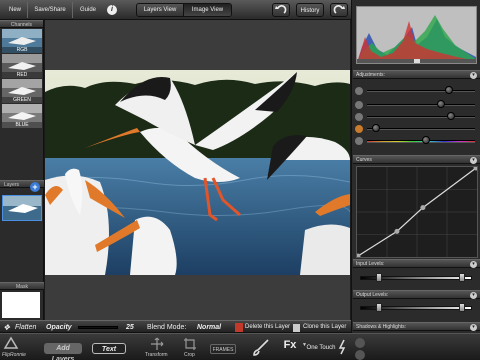  Describe the element at coordinates (21, 24) in the screenshot. I see `channels-header: Channels` at that location.